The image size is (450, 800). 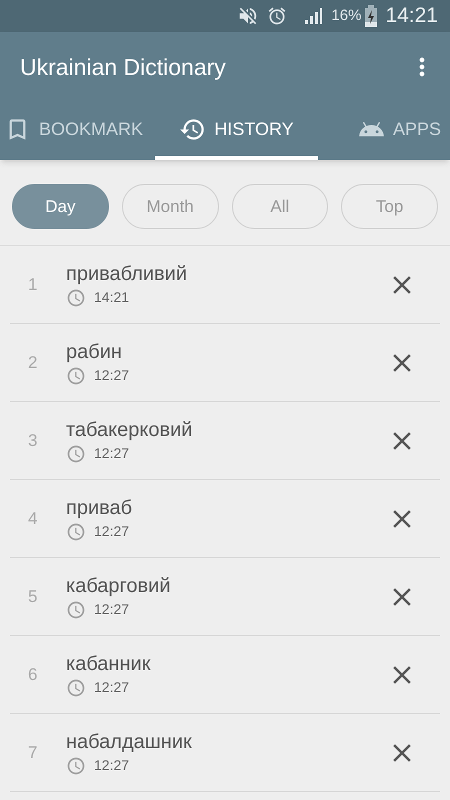 What do you see at coordinates (112, 297) in the screenshot?
I see `lookup-time: 14:21` at bounding box center [112, 297].